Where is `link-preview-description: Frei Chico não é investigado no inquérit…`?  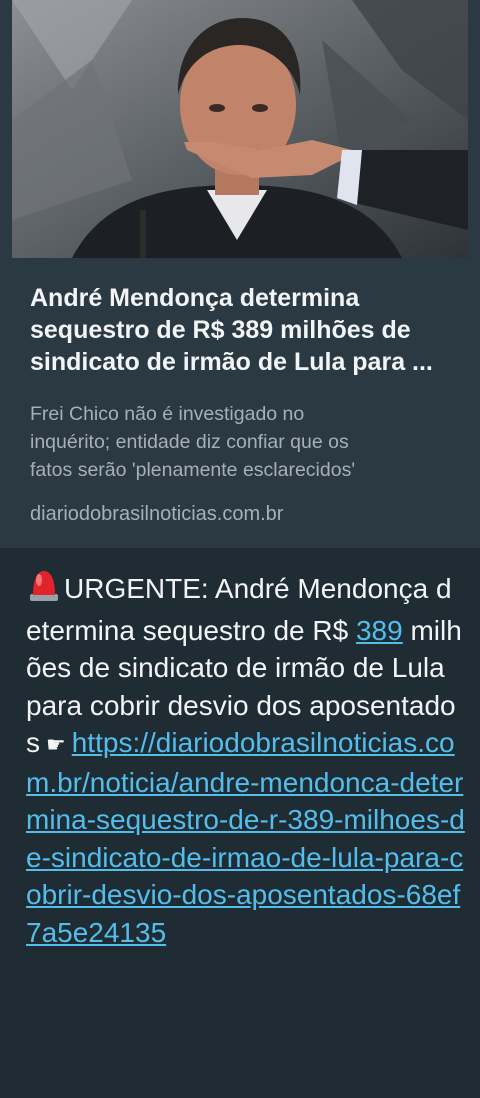 link-preview-description: Frei Chico não é investigado no inquérit… is located at coordinates (245, 442).